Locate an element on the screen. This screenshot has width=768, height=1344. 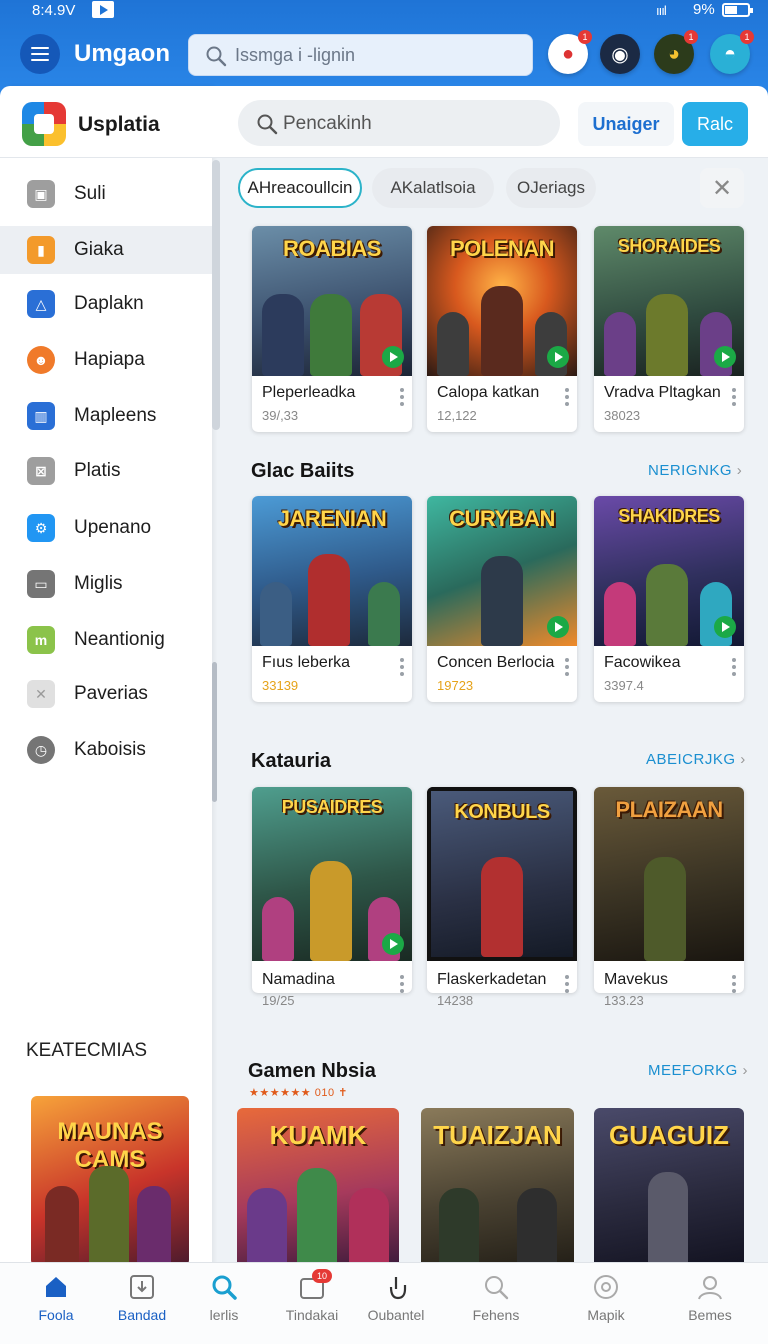
notification-game-1: ● 1 is located at coordinates (570, 52).